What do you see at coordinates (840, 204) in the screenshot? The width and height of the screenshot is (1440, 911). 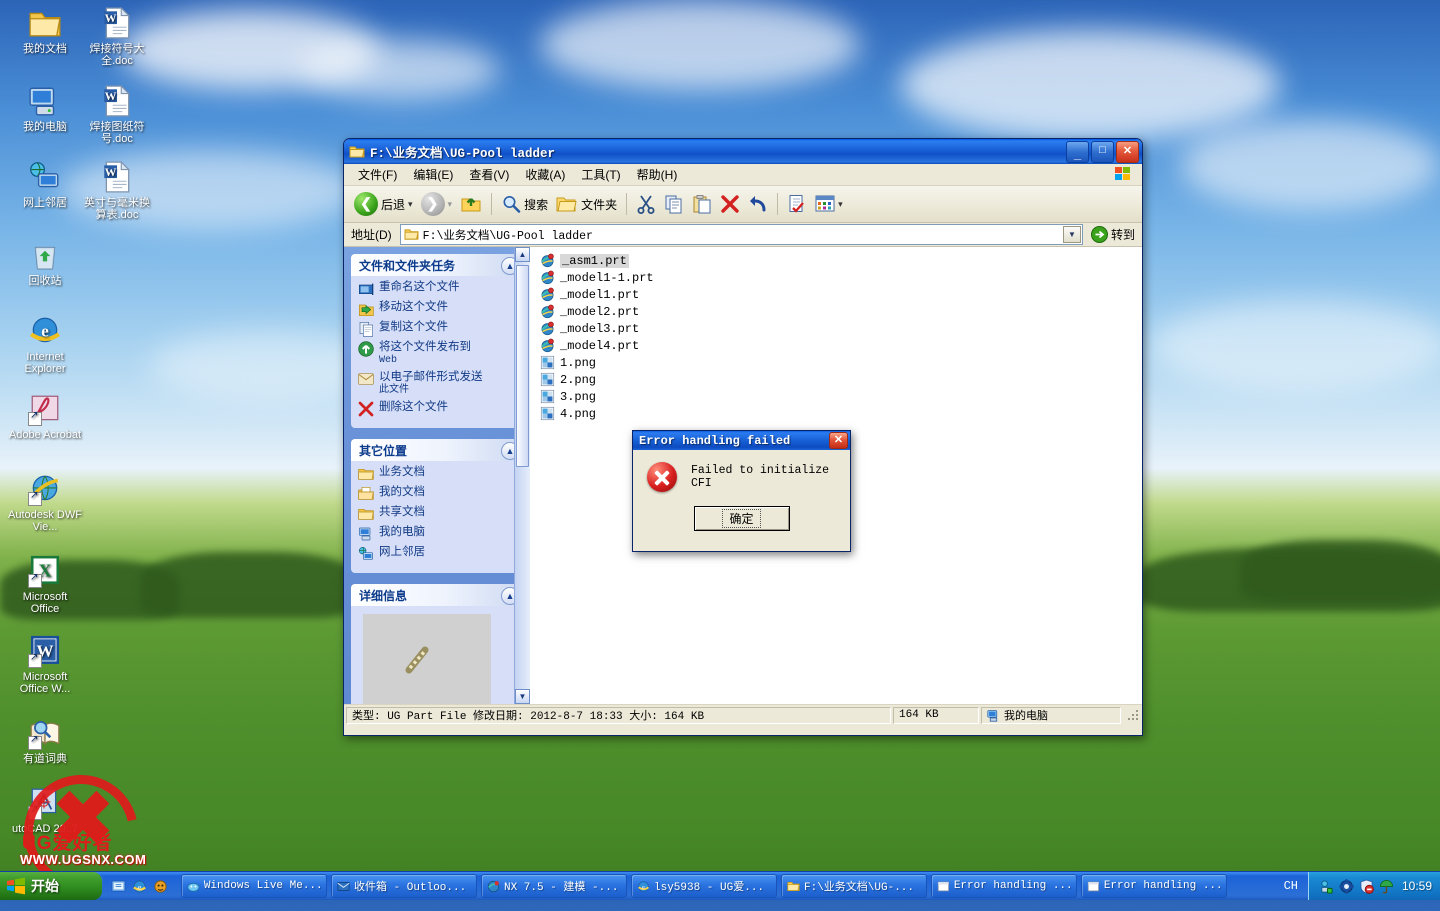 I see `views-dropdown-icon: ▾` at bounding box center [840, 204].